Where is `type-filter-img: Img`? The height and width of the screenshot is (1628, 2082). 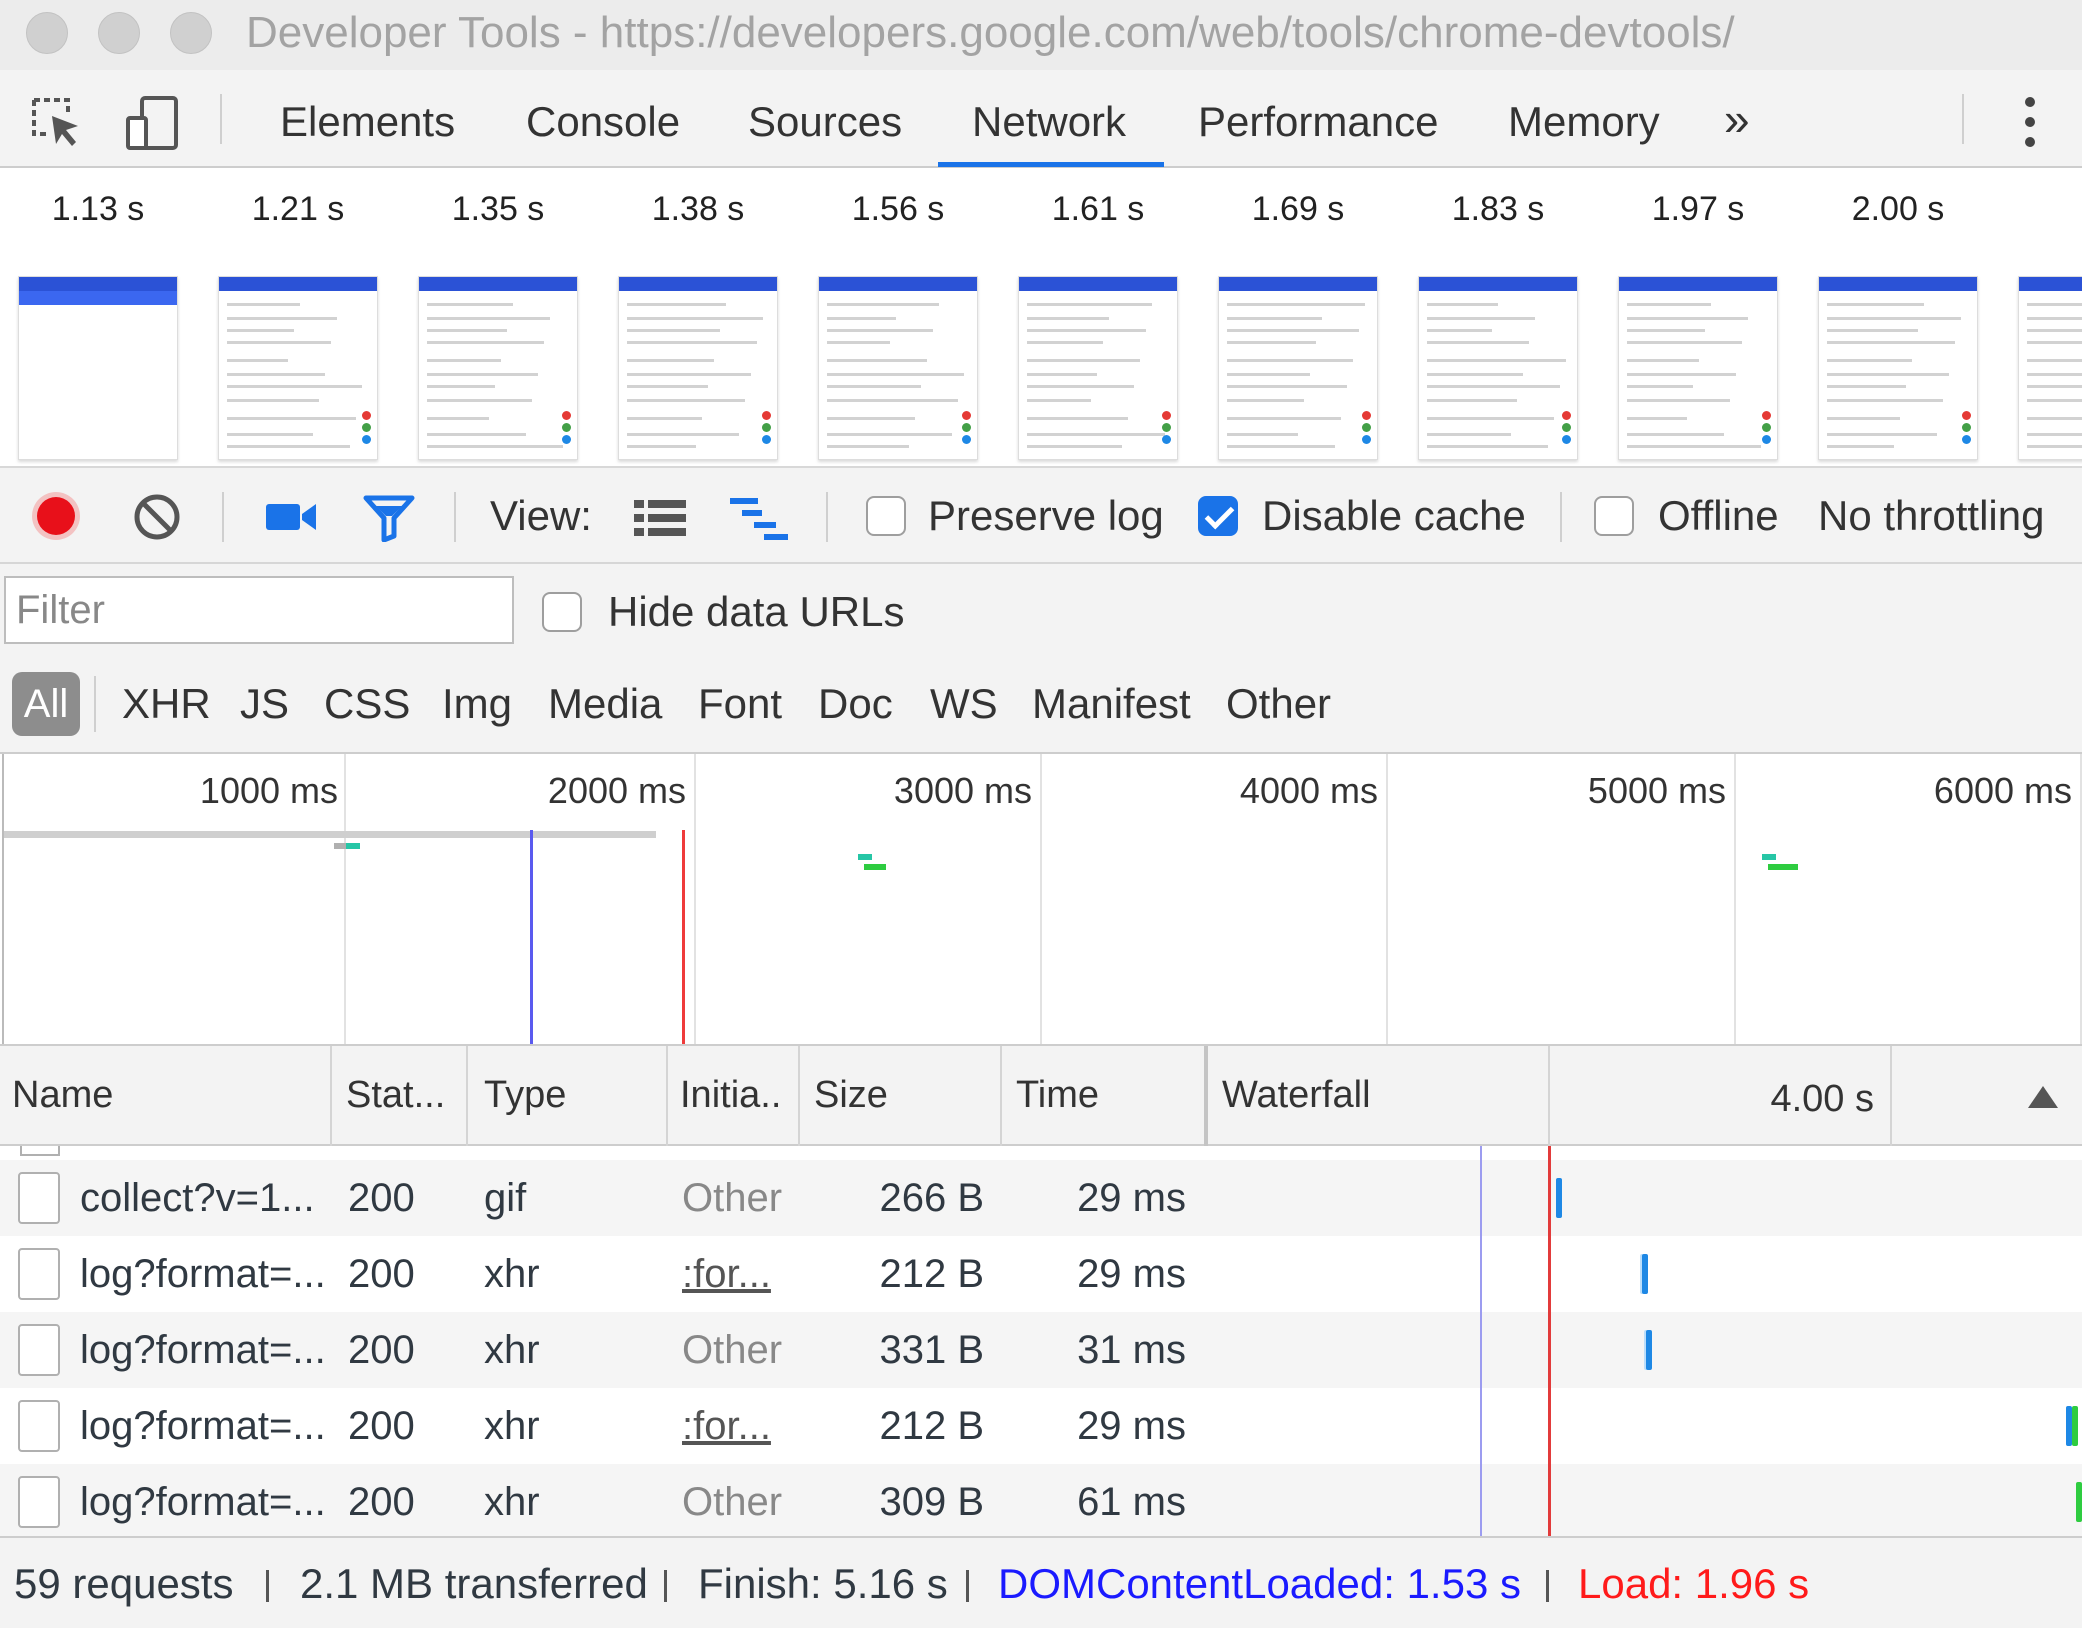 type-filter-img: Img is located at coordinates (477, 704).